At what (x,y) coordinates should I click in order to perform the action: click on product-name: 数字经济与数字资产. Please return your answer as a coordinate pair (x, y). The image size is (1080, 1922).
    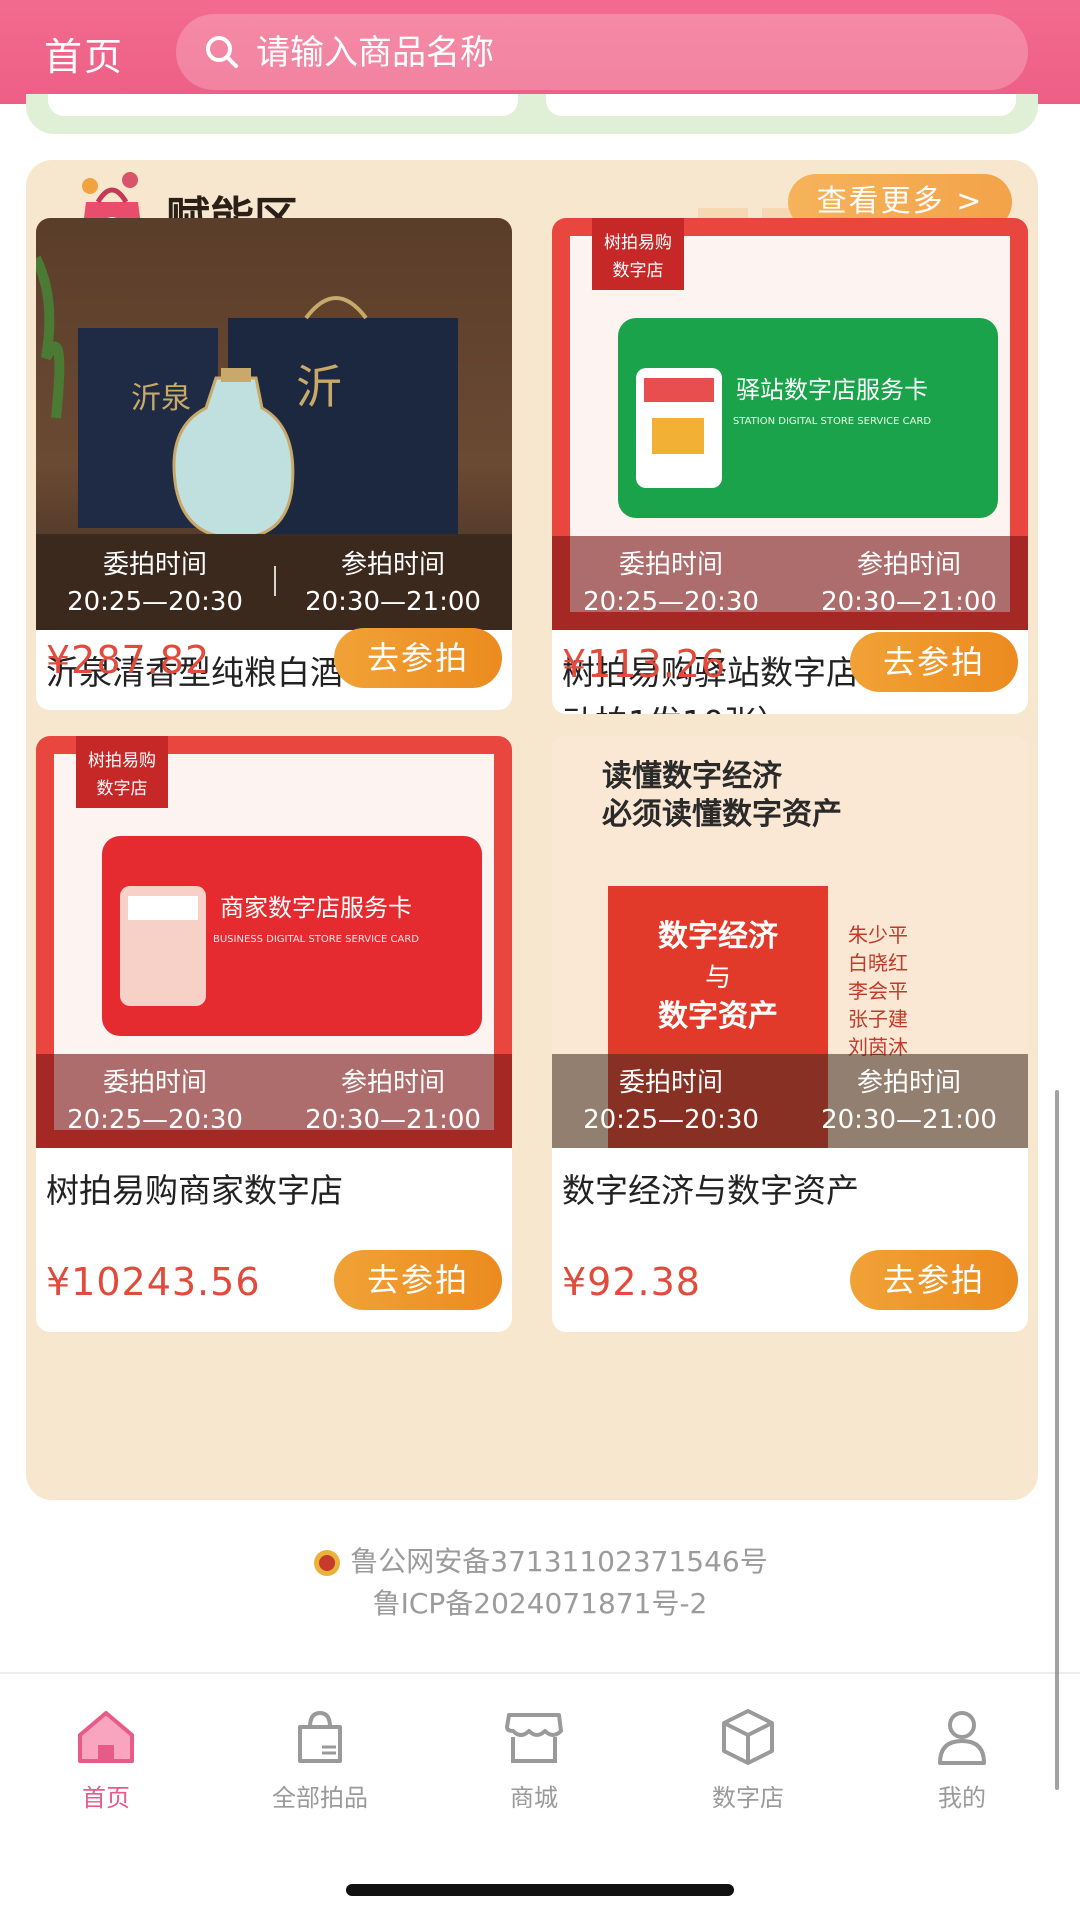
    Looking at the image, I should click on (787, 1191).